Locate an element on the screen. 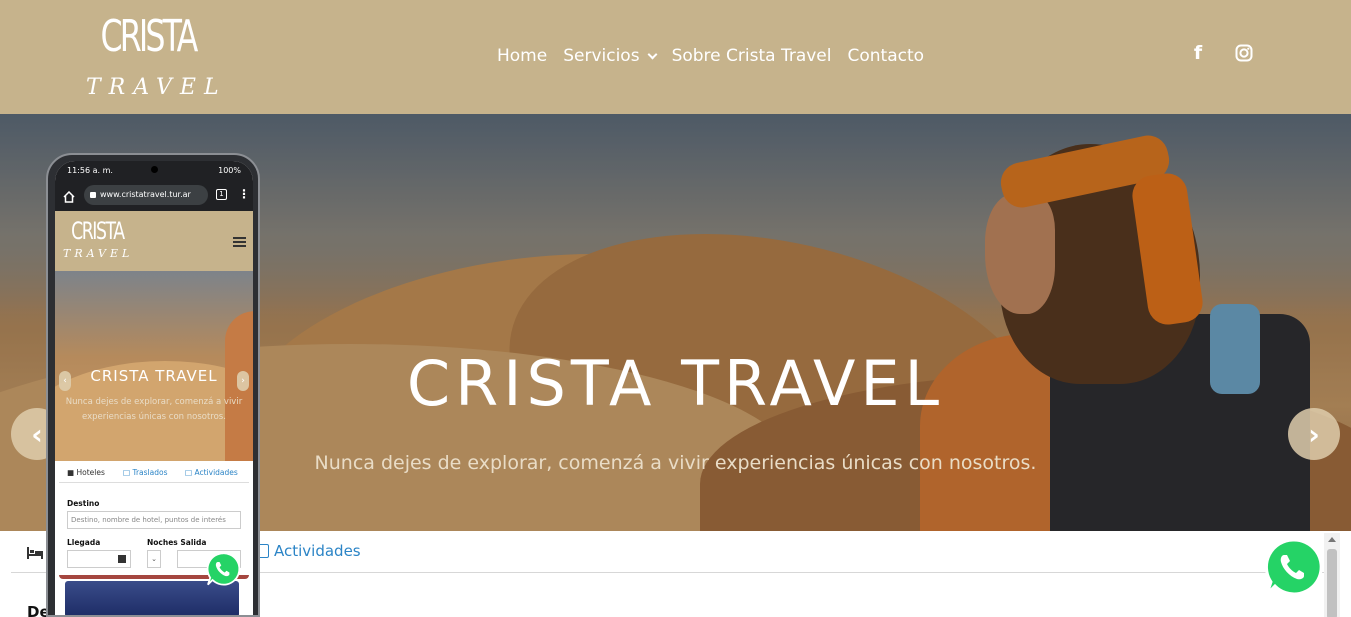 The image size is (1351, 617). logo-main-text: CRISTA is located at coordinates (149, 36).